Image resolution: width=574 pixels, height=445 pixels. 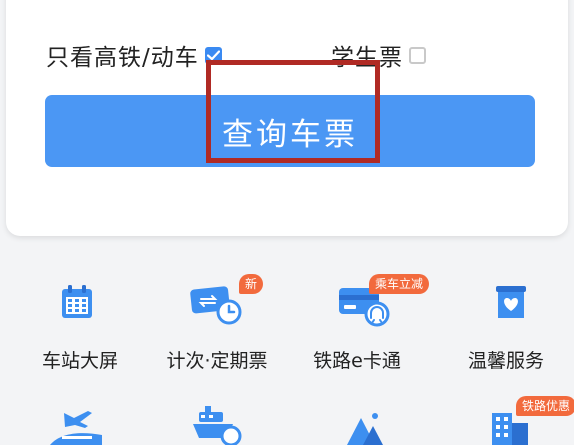 What do you see at coordinates (365, 429) in the screenshot?
I see `scenic-mountain-icon` at bounding box center [365, 429].